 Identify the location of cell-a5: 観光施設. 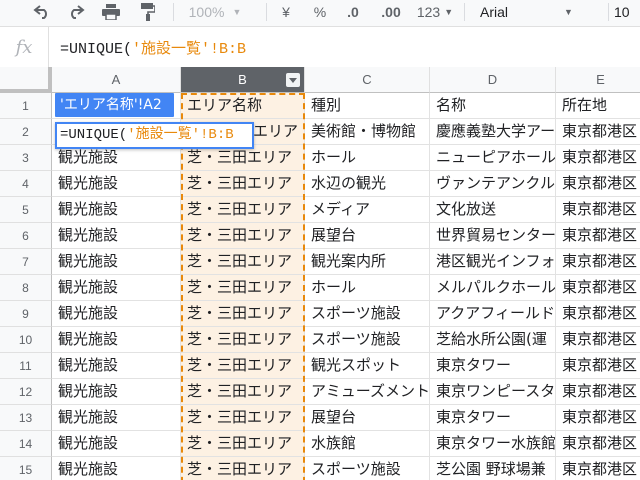
(116, 210).